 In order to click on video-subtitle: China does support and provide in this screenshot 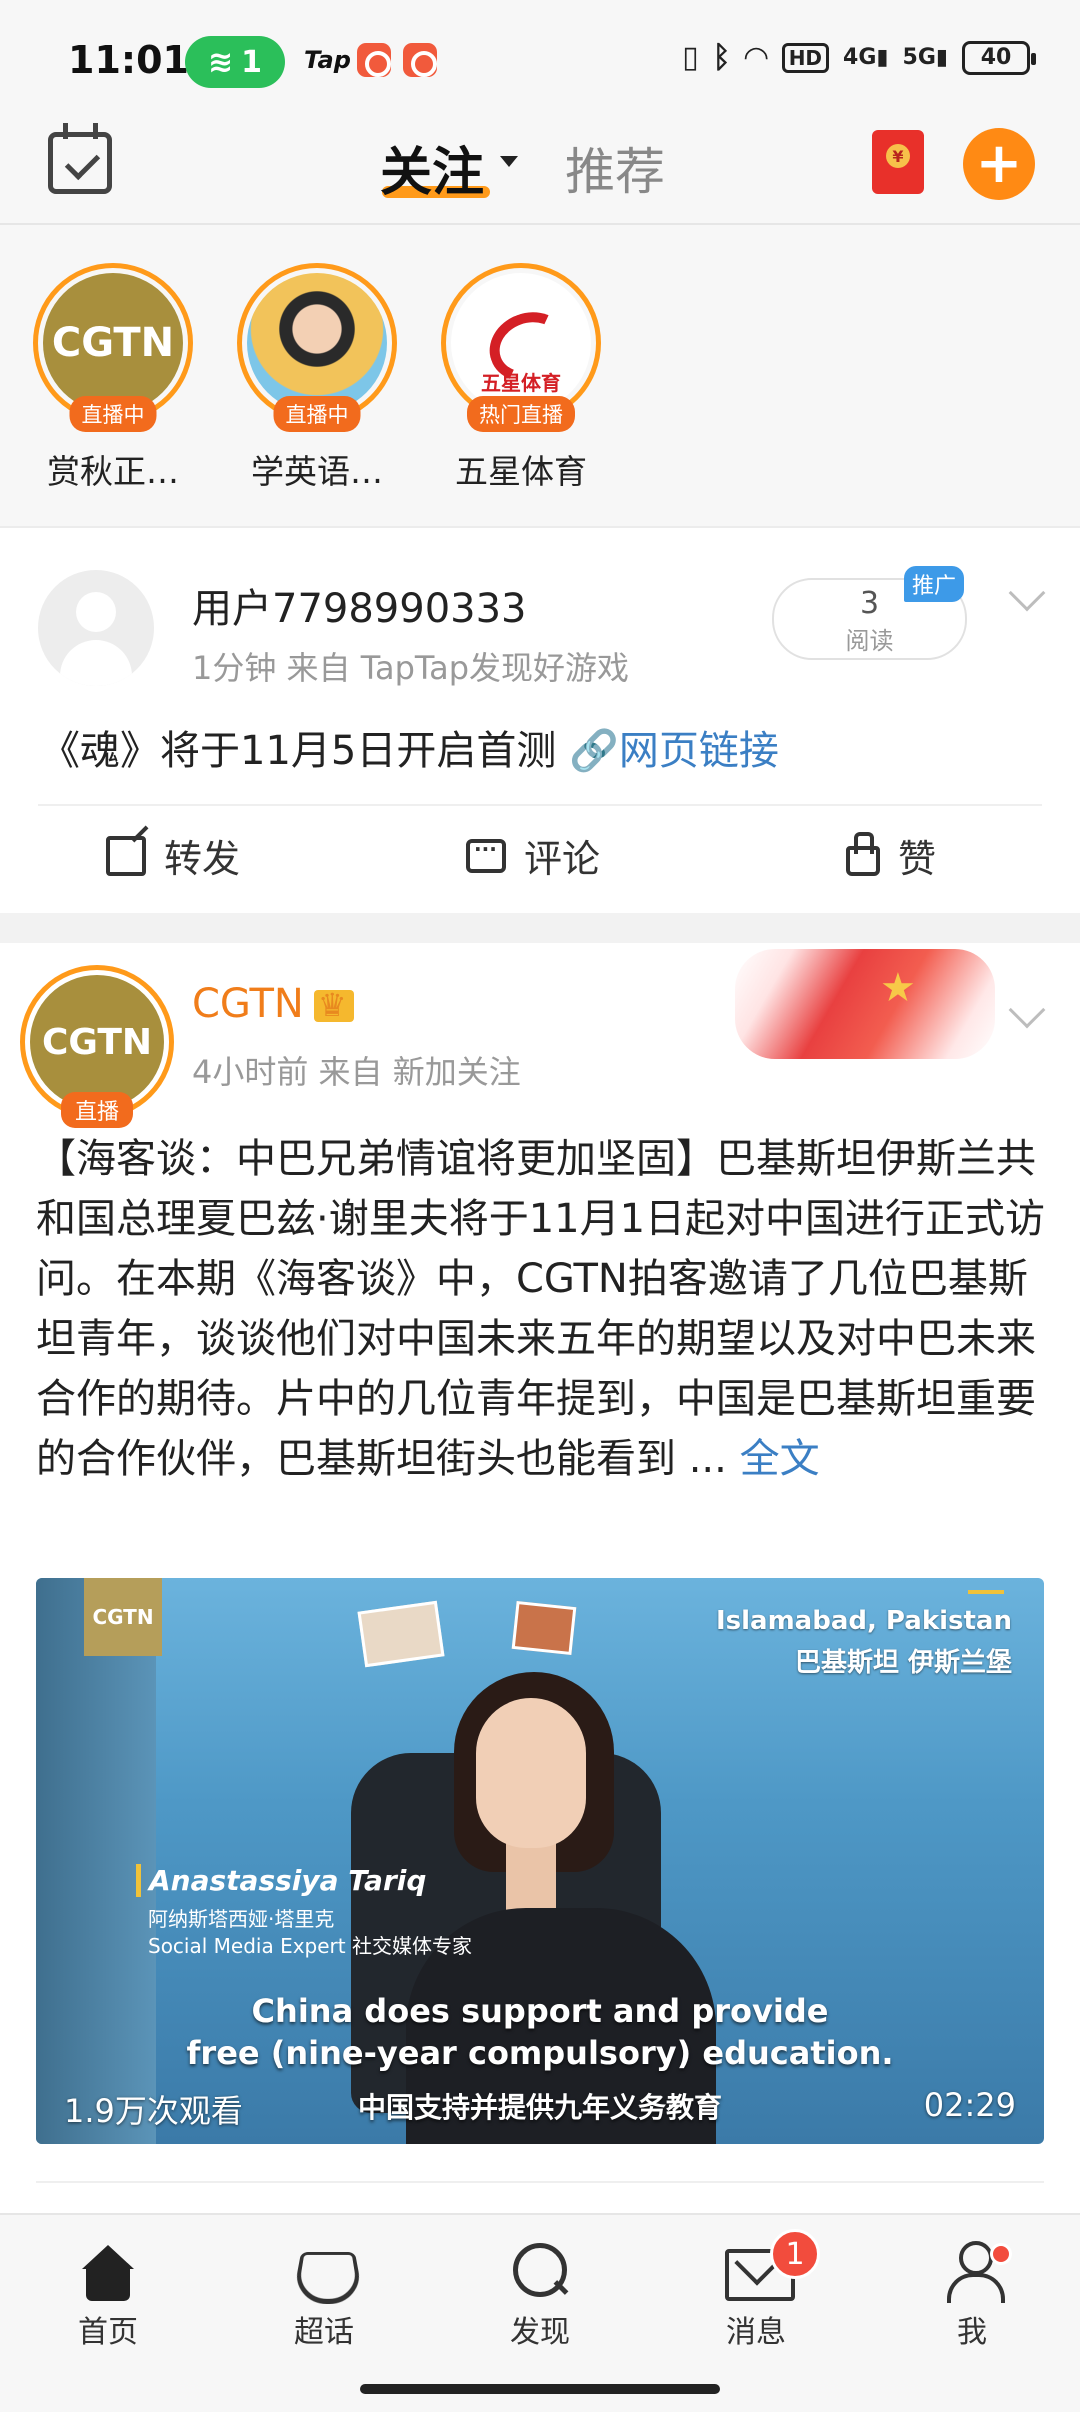, I will do `click(540, 2011)`.